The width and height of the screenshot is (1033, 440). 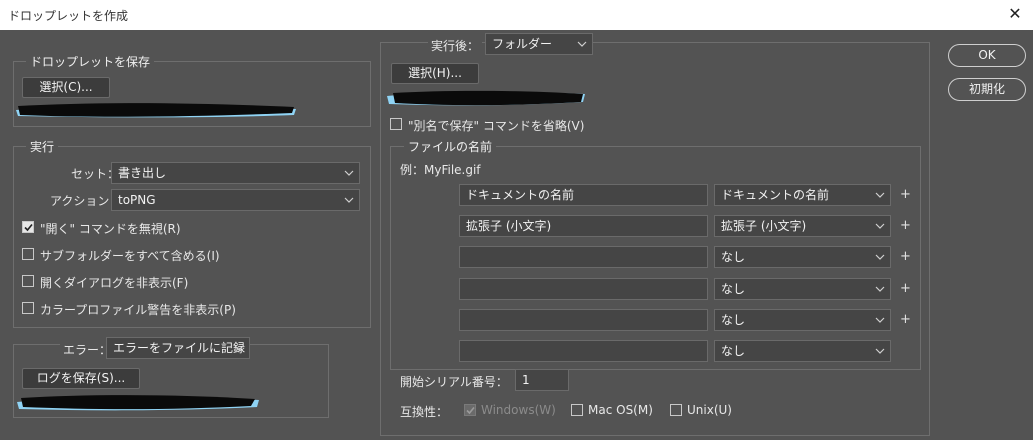 What do you see at coordinates (987, 89) in the screenshot?
I see `reset-button: 初期化` at bounding box center [987, 89].